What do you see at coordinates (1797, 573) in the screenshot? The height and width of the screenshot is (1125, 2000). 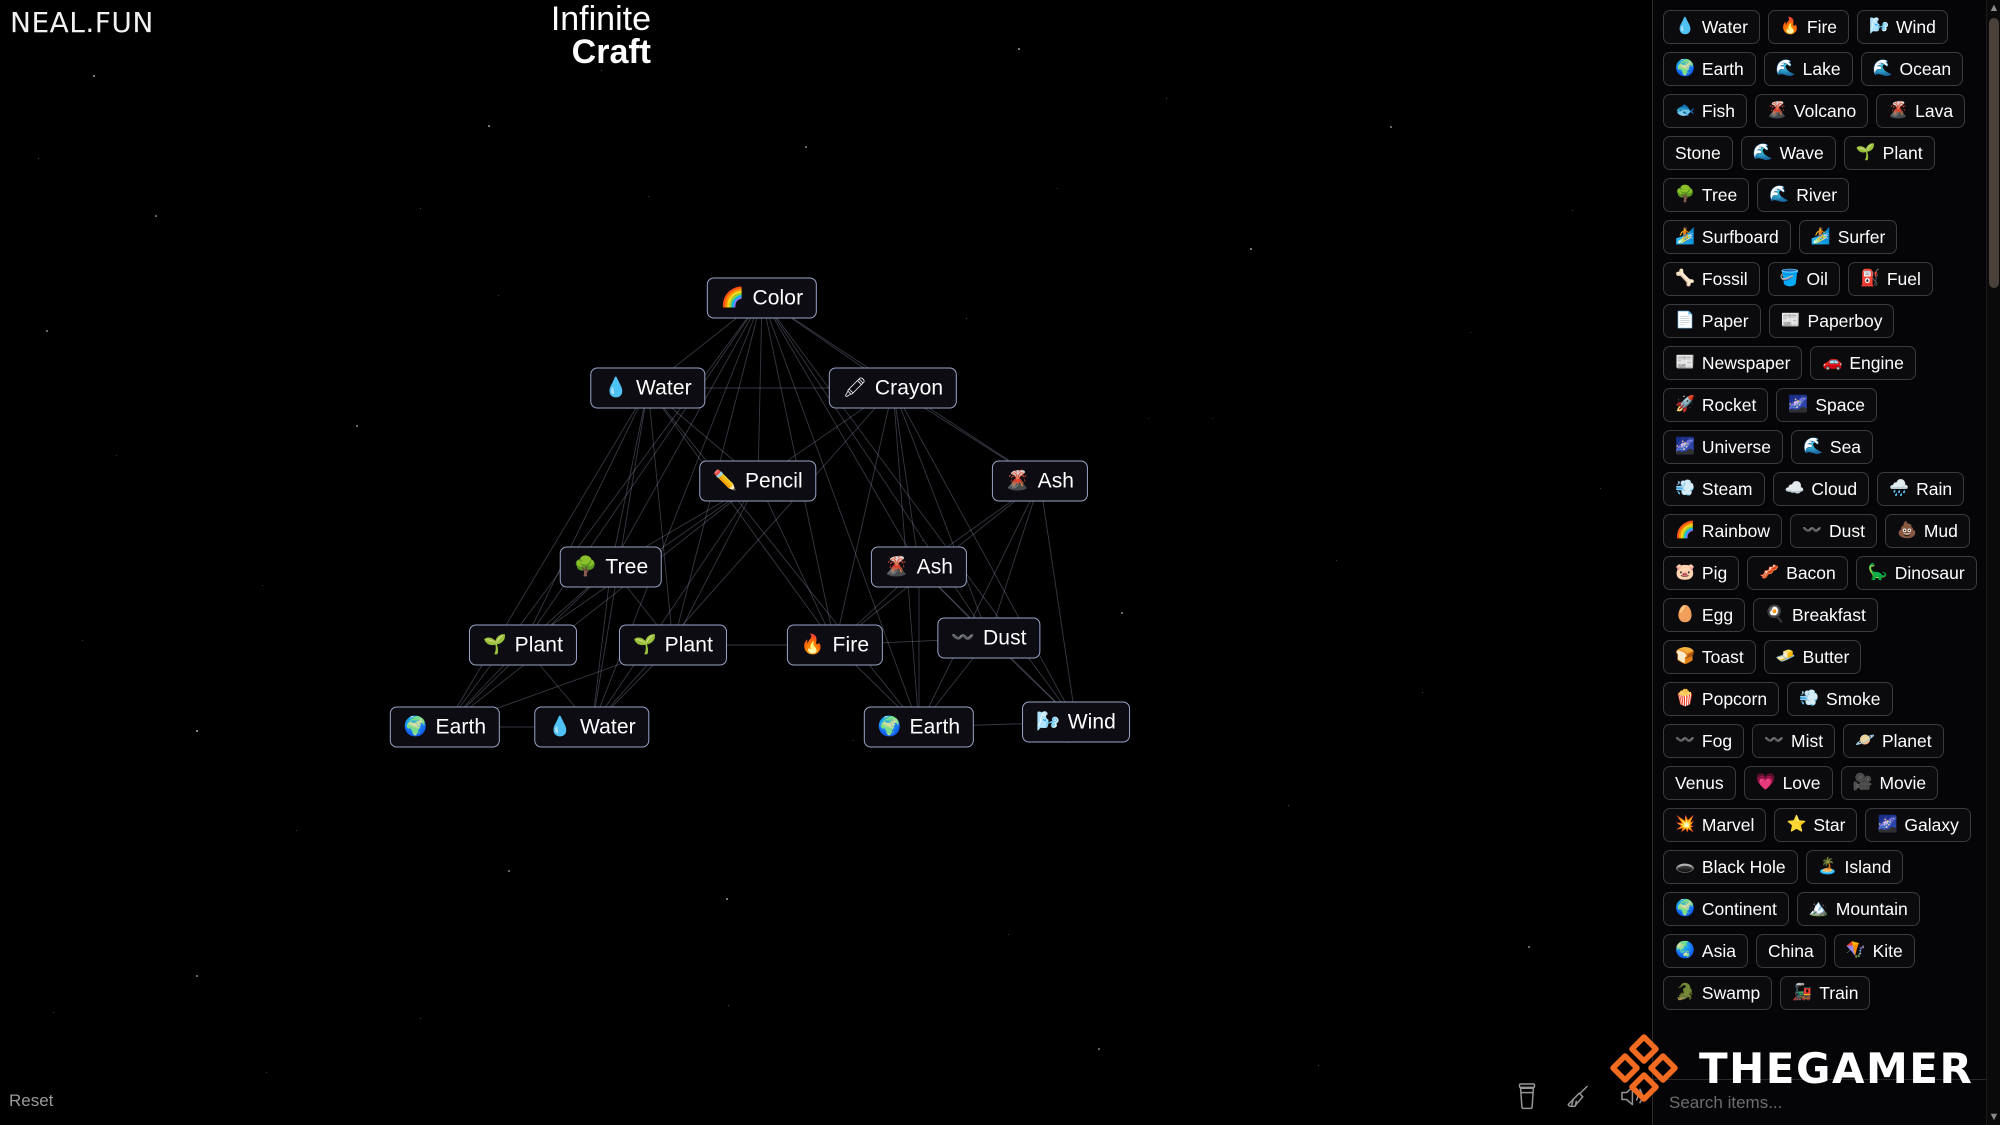 I see `sidebar-item-bacon: 🥓 Bacon` at bounding box center [1797, 573].